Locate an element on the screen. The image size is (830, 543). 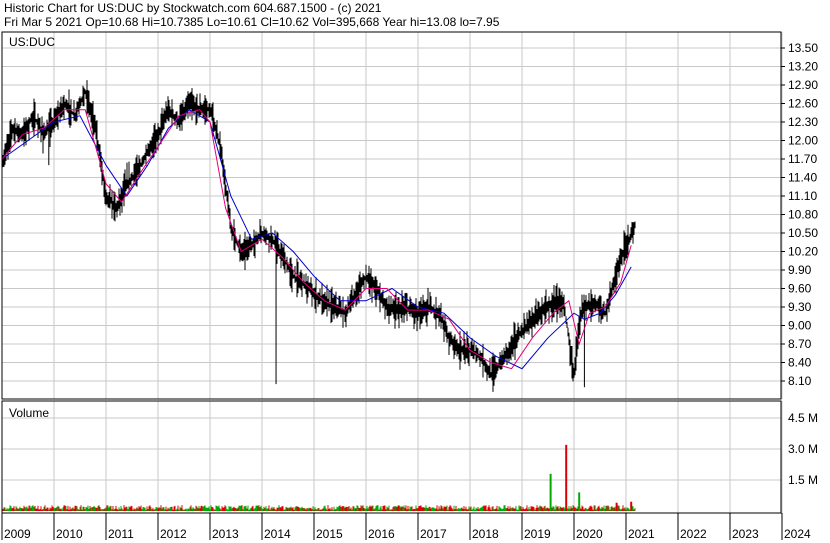
year-tick-label: 2013 is located at coordinates (225, 534).